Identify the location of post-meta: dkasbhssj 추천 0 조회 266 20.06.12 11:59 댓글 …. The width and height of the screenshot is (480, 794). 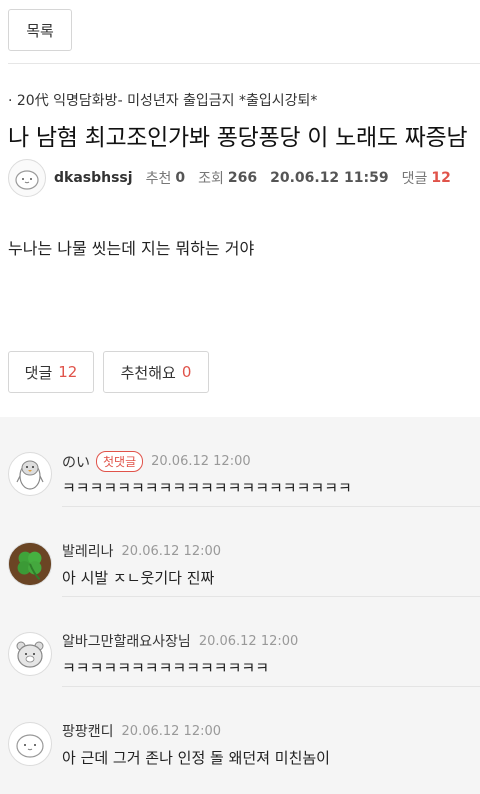
(229, 178).